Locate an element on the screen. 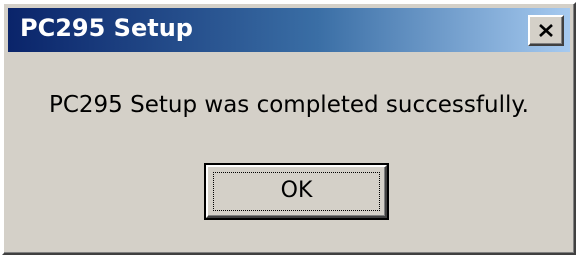 The image size is (580, 259). window-title: PC295 Setup is located at coordinates (106, 28).